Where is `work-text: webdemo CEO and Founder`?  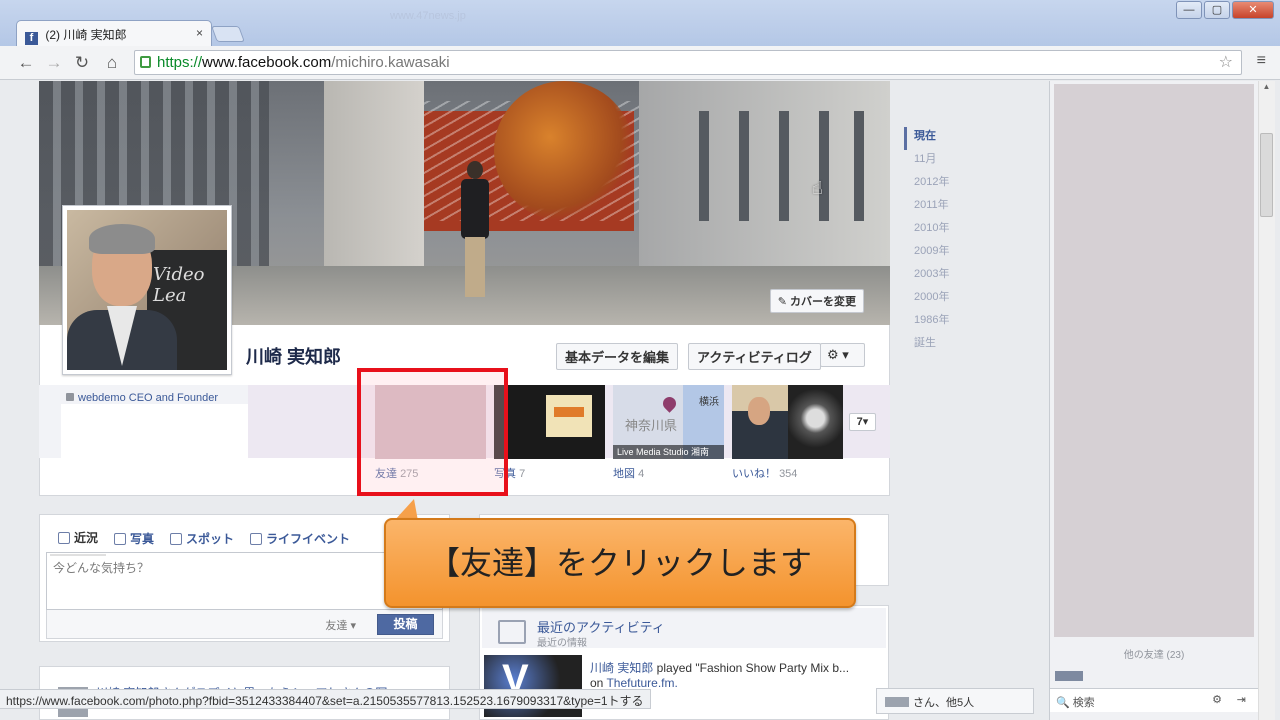
work-text: webdemo CEO and Founder is located at coordinates (148, 398).